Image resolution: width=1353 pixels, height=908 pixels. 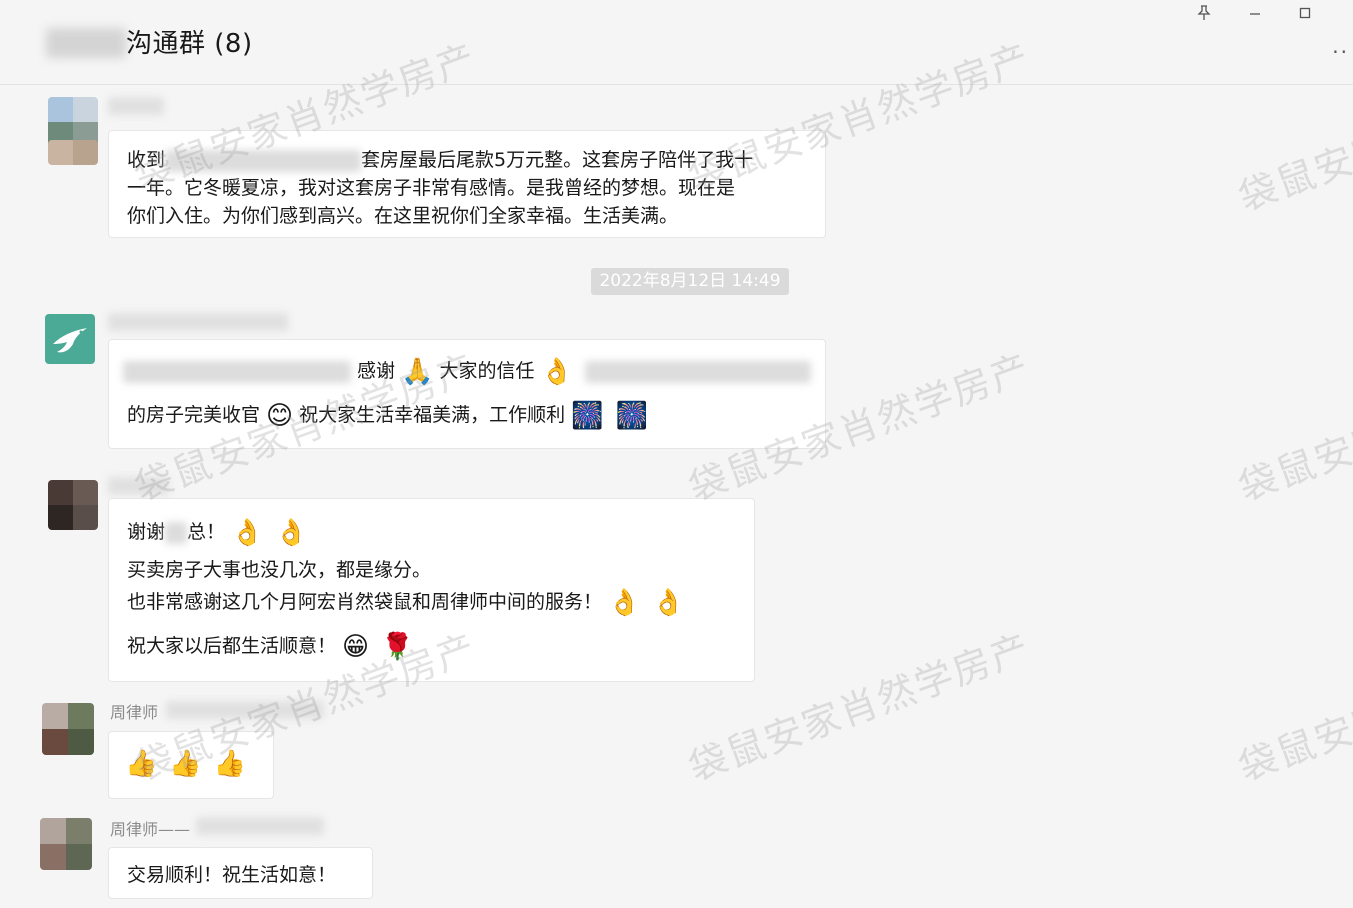 What do you see at coordinates (1255, 13) in the screenshot?
I see `minimize-icon` at bounding box center [1255, 13].